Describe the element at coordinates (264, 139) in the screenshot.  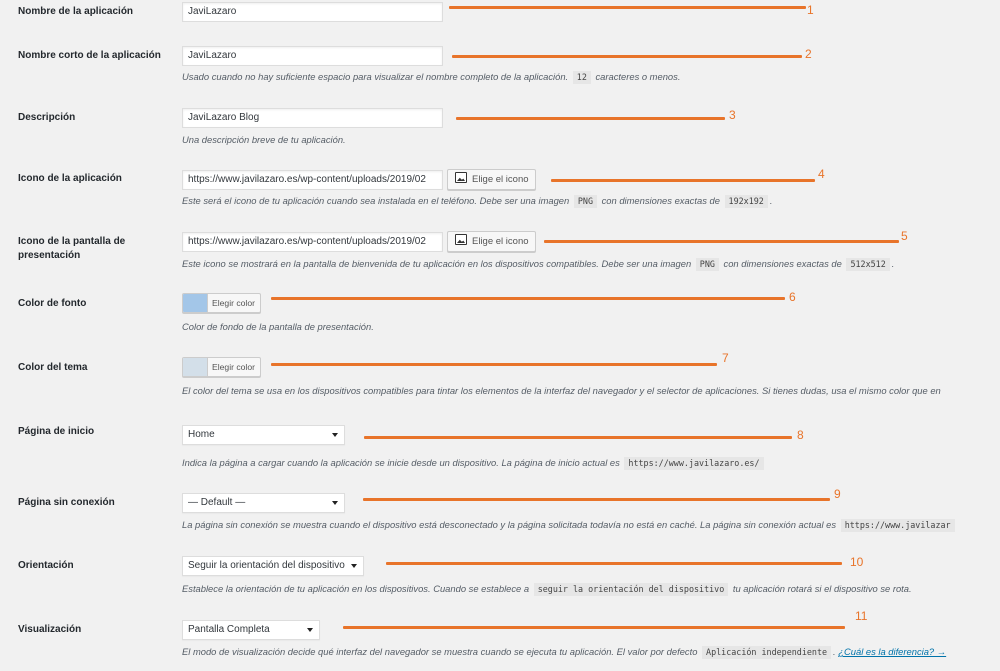
I see `description-help: Una descripción breve de tu aplicación.` at that location.